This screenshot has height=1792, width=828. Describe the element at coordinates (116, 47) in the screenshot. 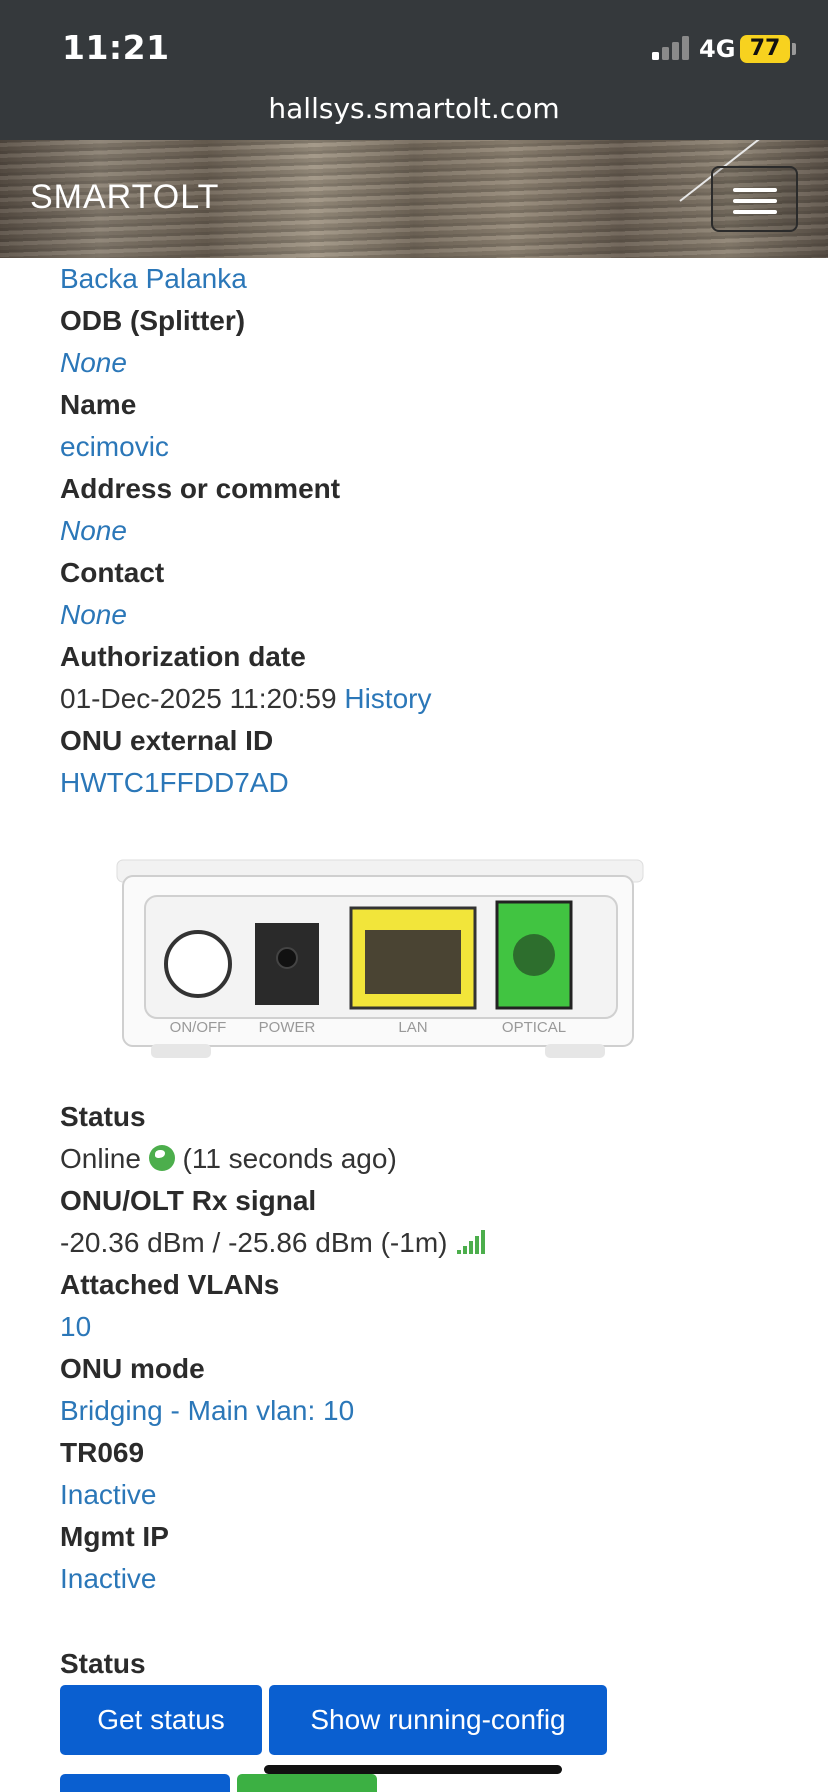

I see `clock: 11:21` at that location.